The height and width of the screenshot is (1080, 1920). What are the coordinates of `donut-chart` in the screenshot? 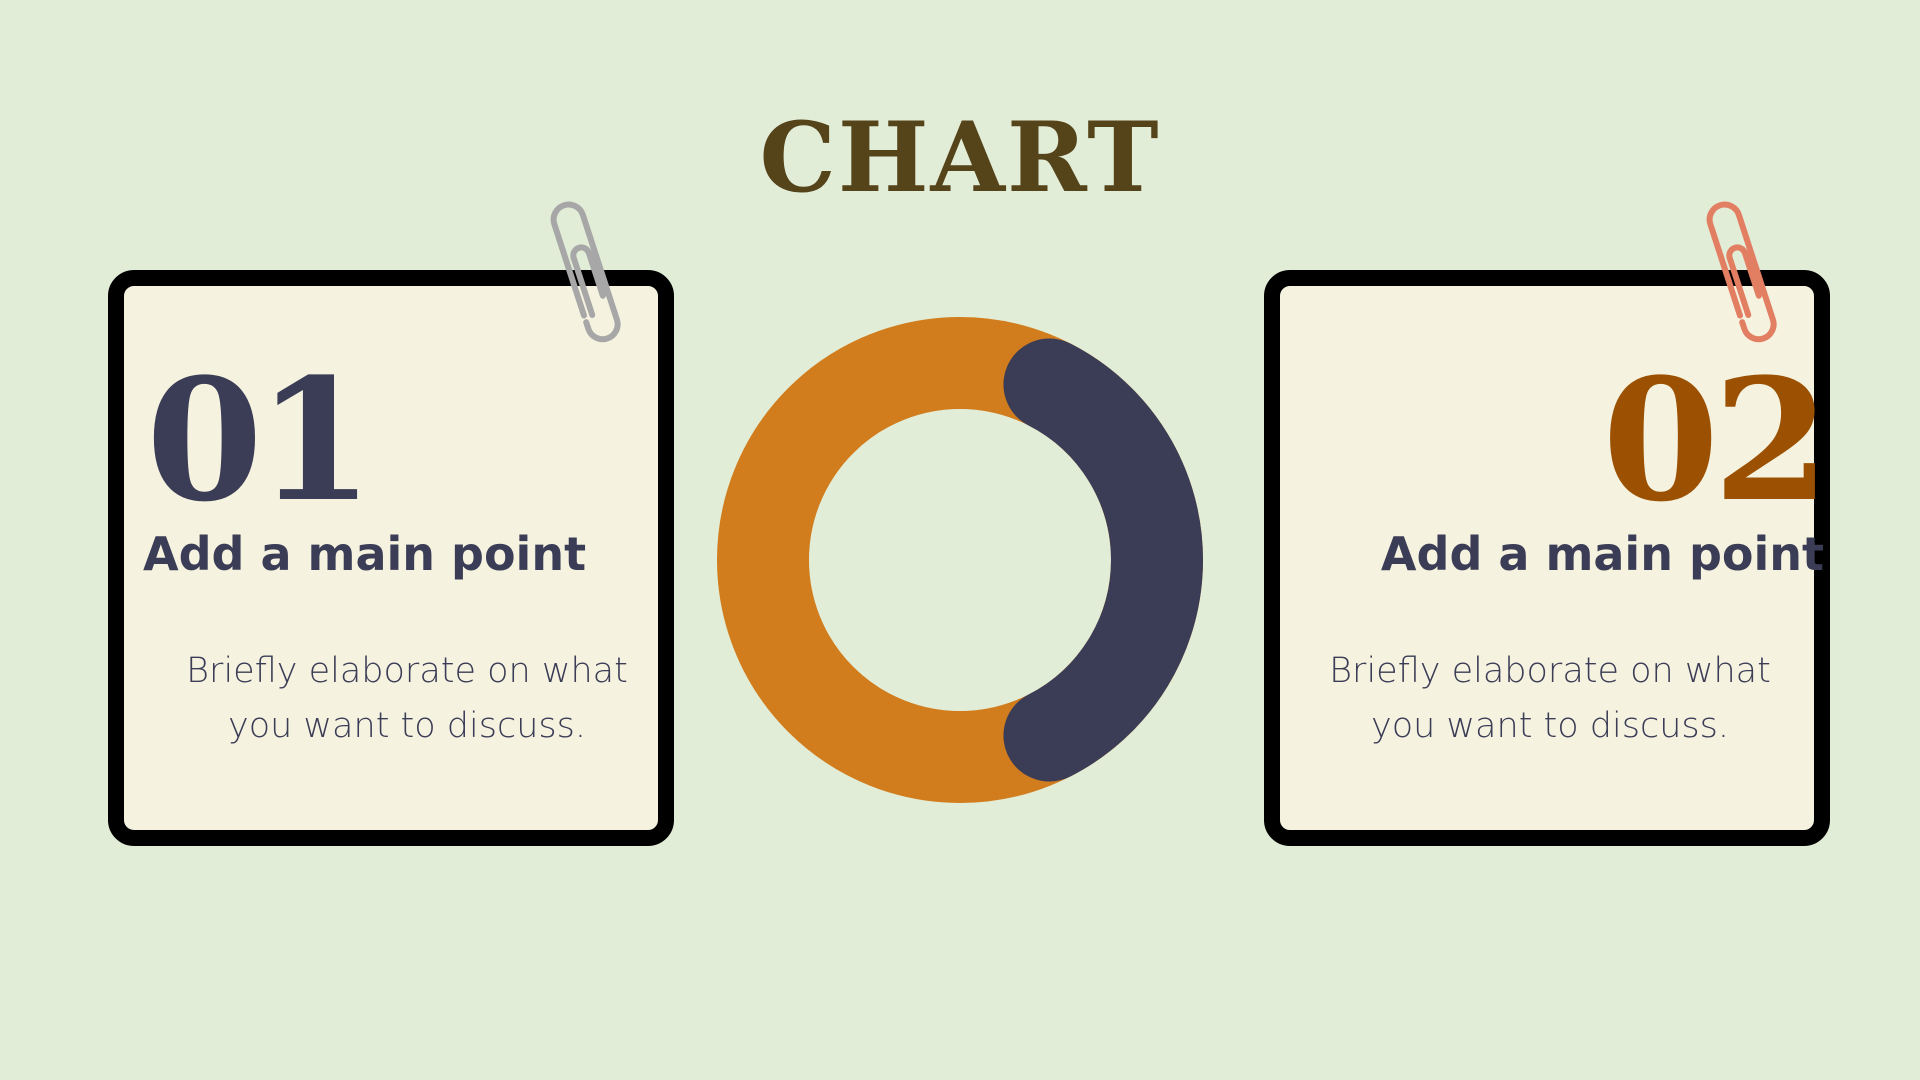 It's located at (960, 560).